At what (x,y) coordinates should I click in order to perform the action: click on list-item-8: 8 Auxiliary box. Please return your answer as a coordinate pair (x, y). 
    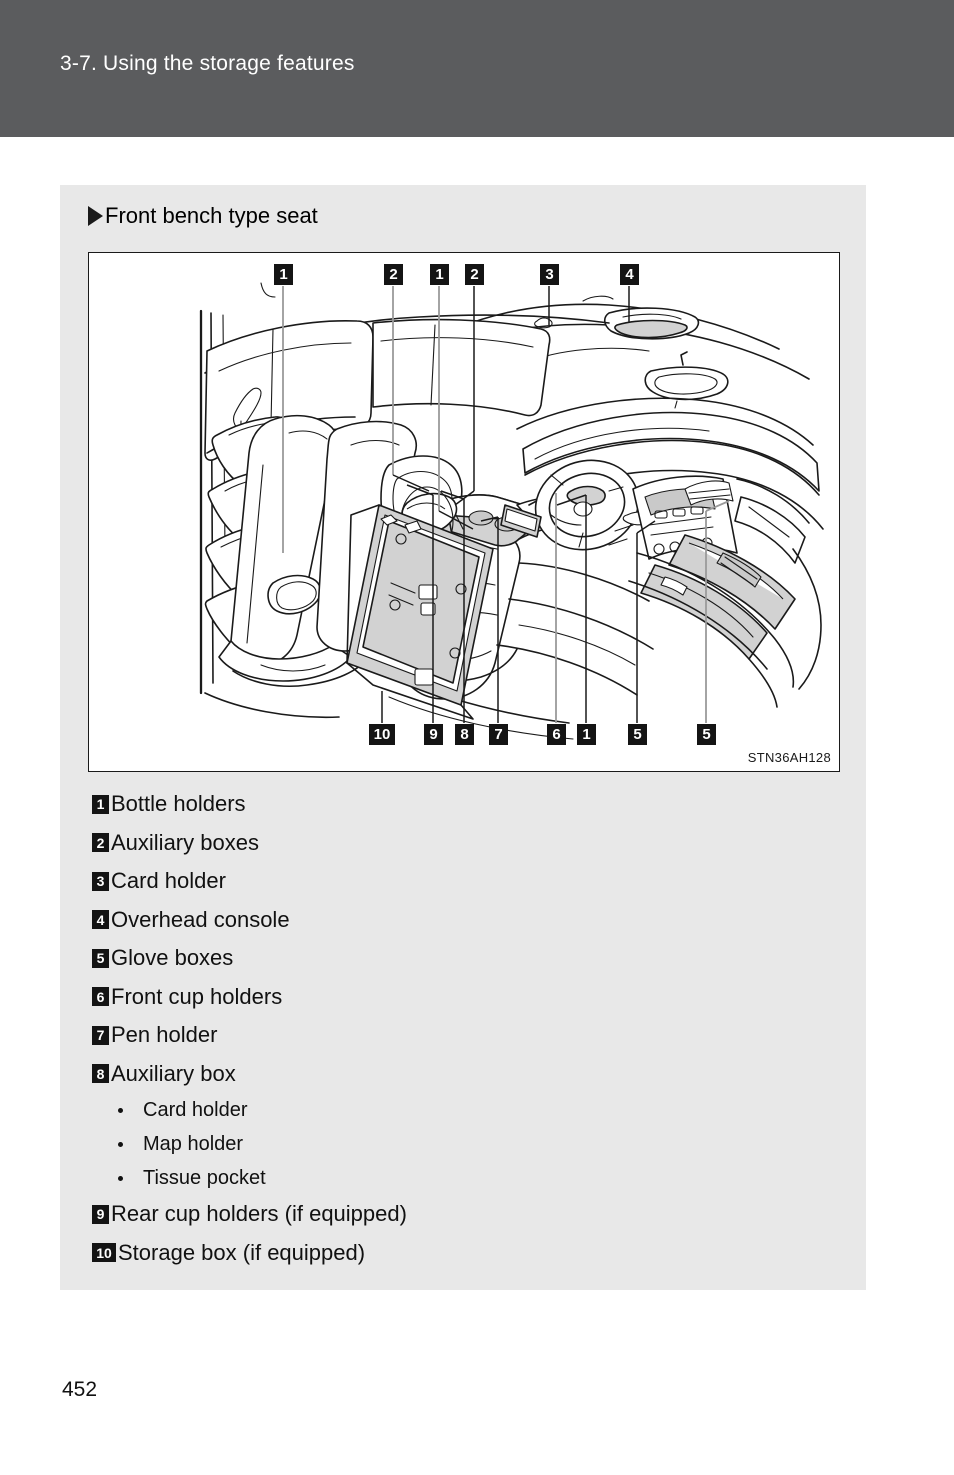
    Looking at the image, I should click on (462, 1074).